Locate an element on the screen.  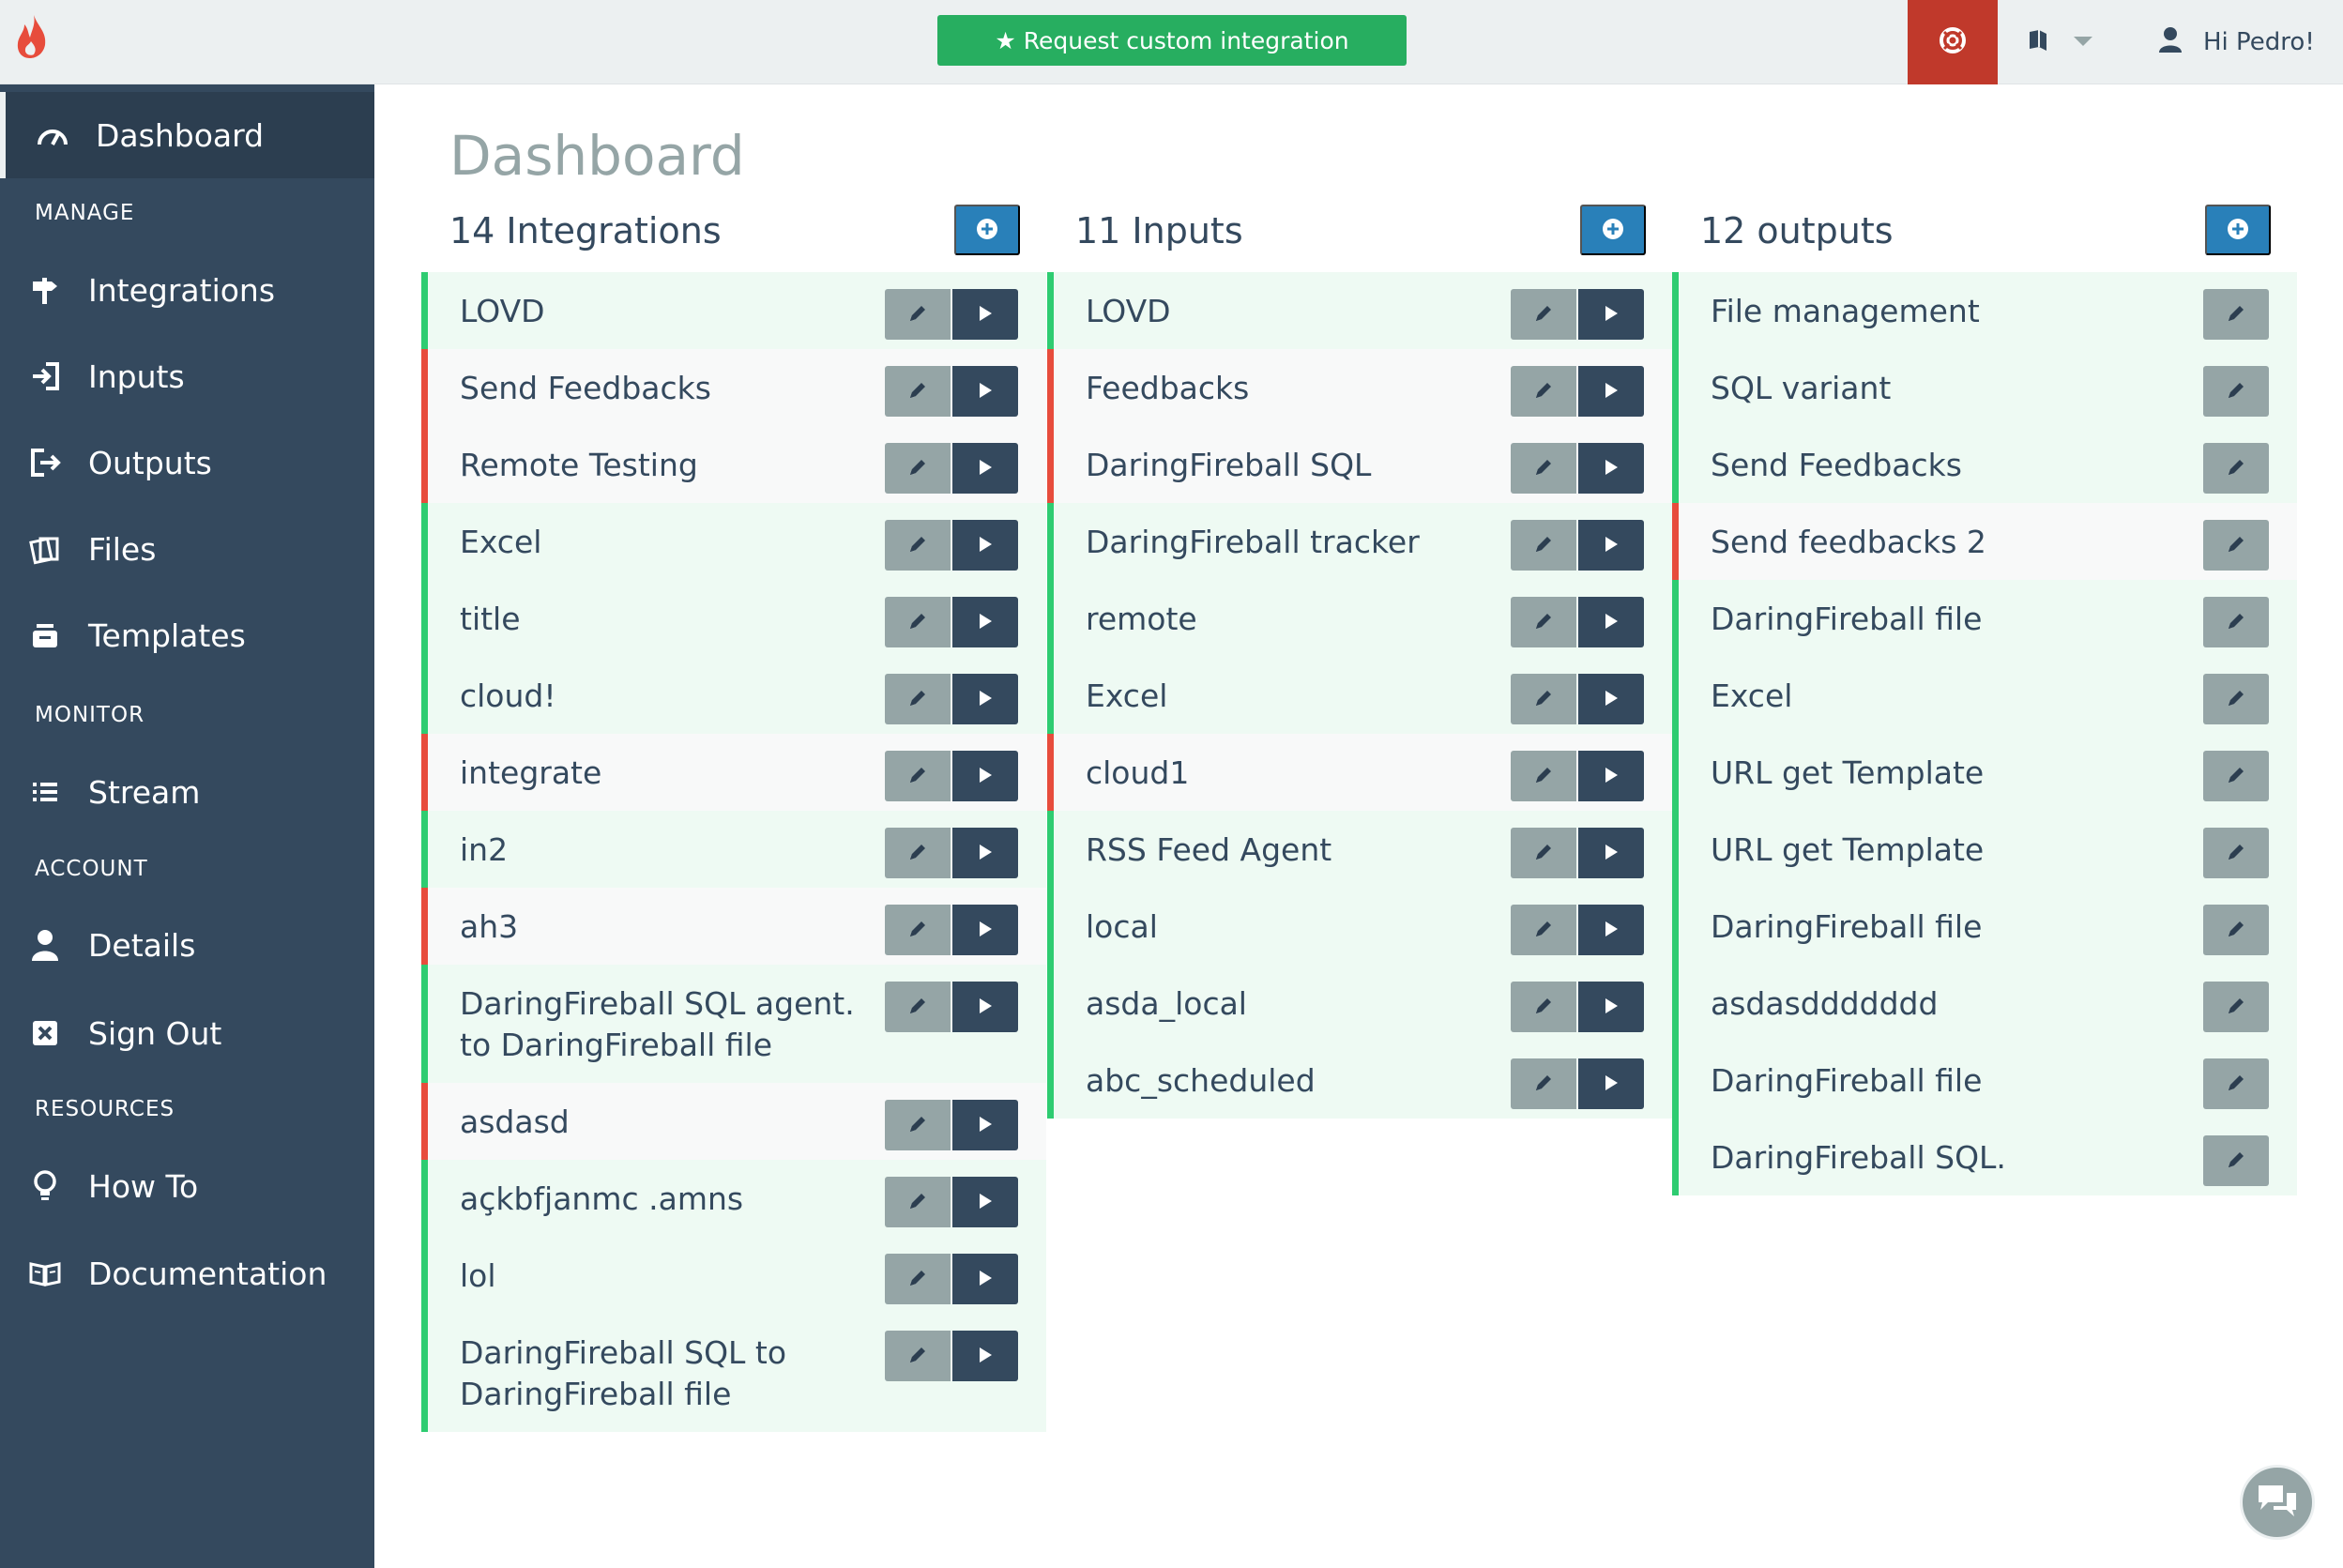
integration-row: ah3 is located at coordinates (733, 926).